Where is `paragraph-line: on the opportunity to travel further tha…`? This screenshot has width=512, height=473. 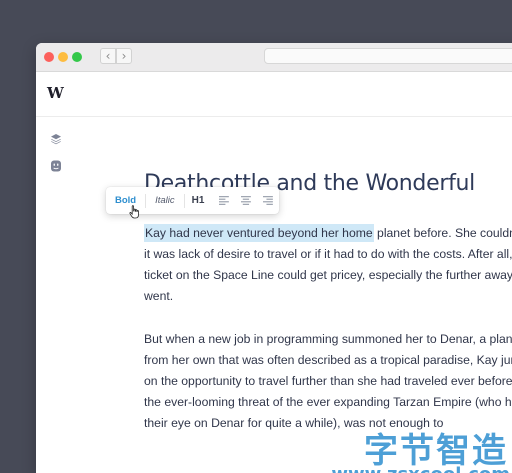
paragraph-line: on the opportunity to travel further tha… is located at coordinates (328, 381).